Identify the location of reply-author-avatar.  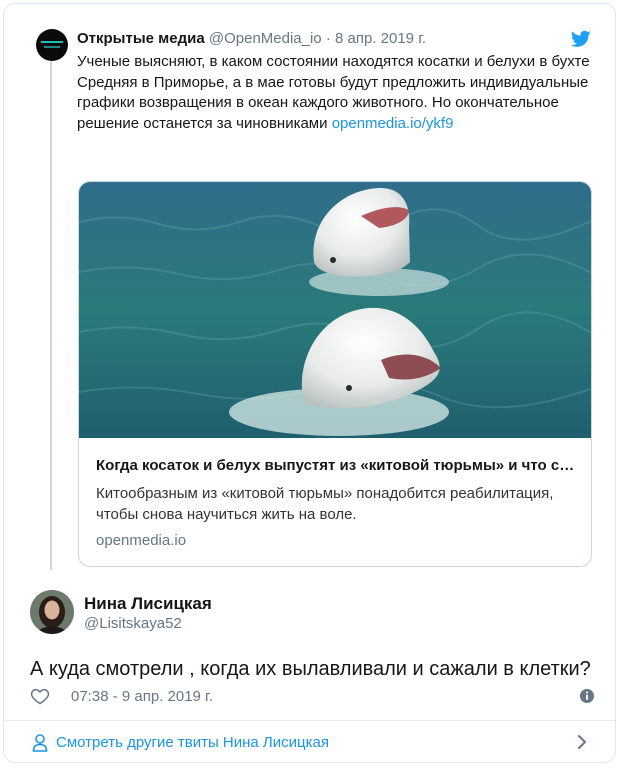
(52, 612).